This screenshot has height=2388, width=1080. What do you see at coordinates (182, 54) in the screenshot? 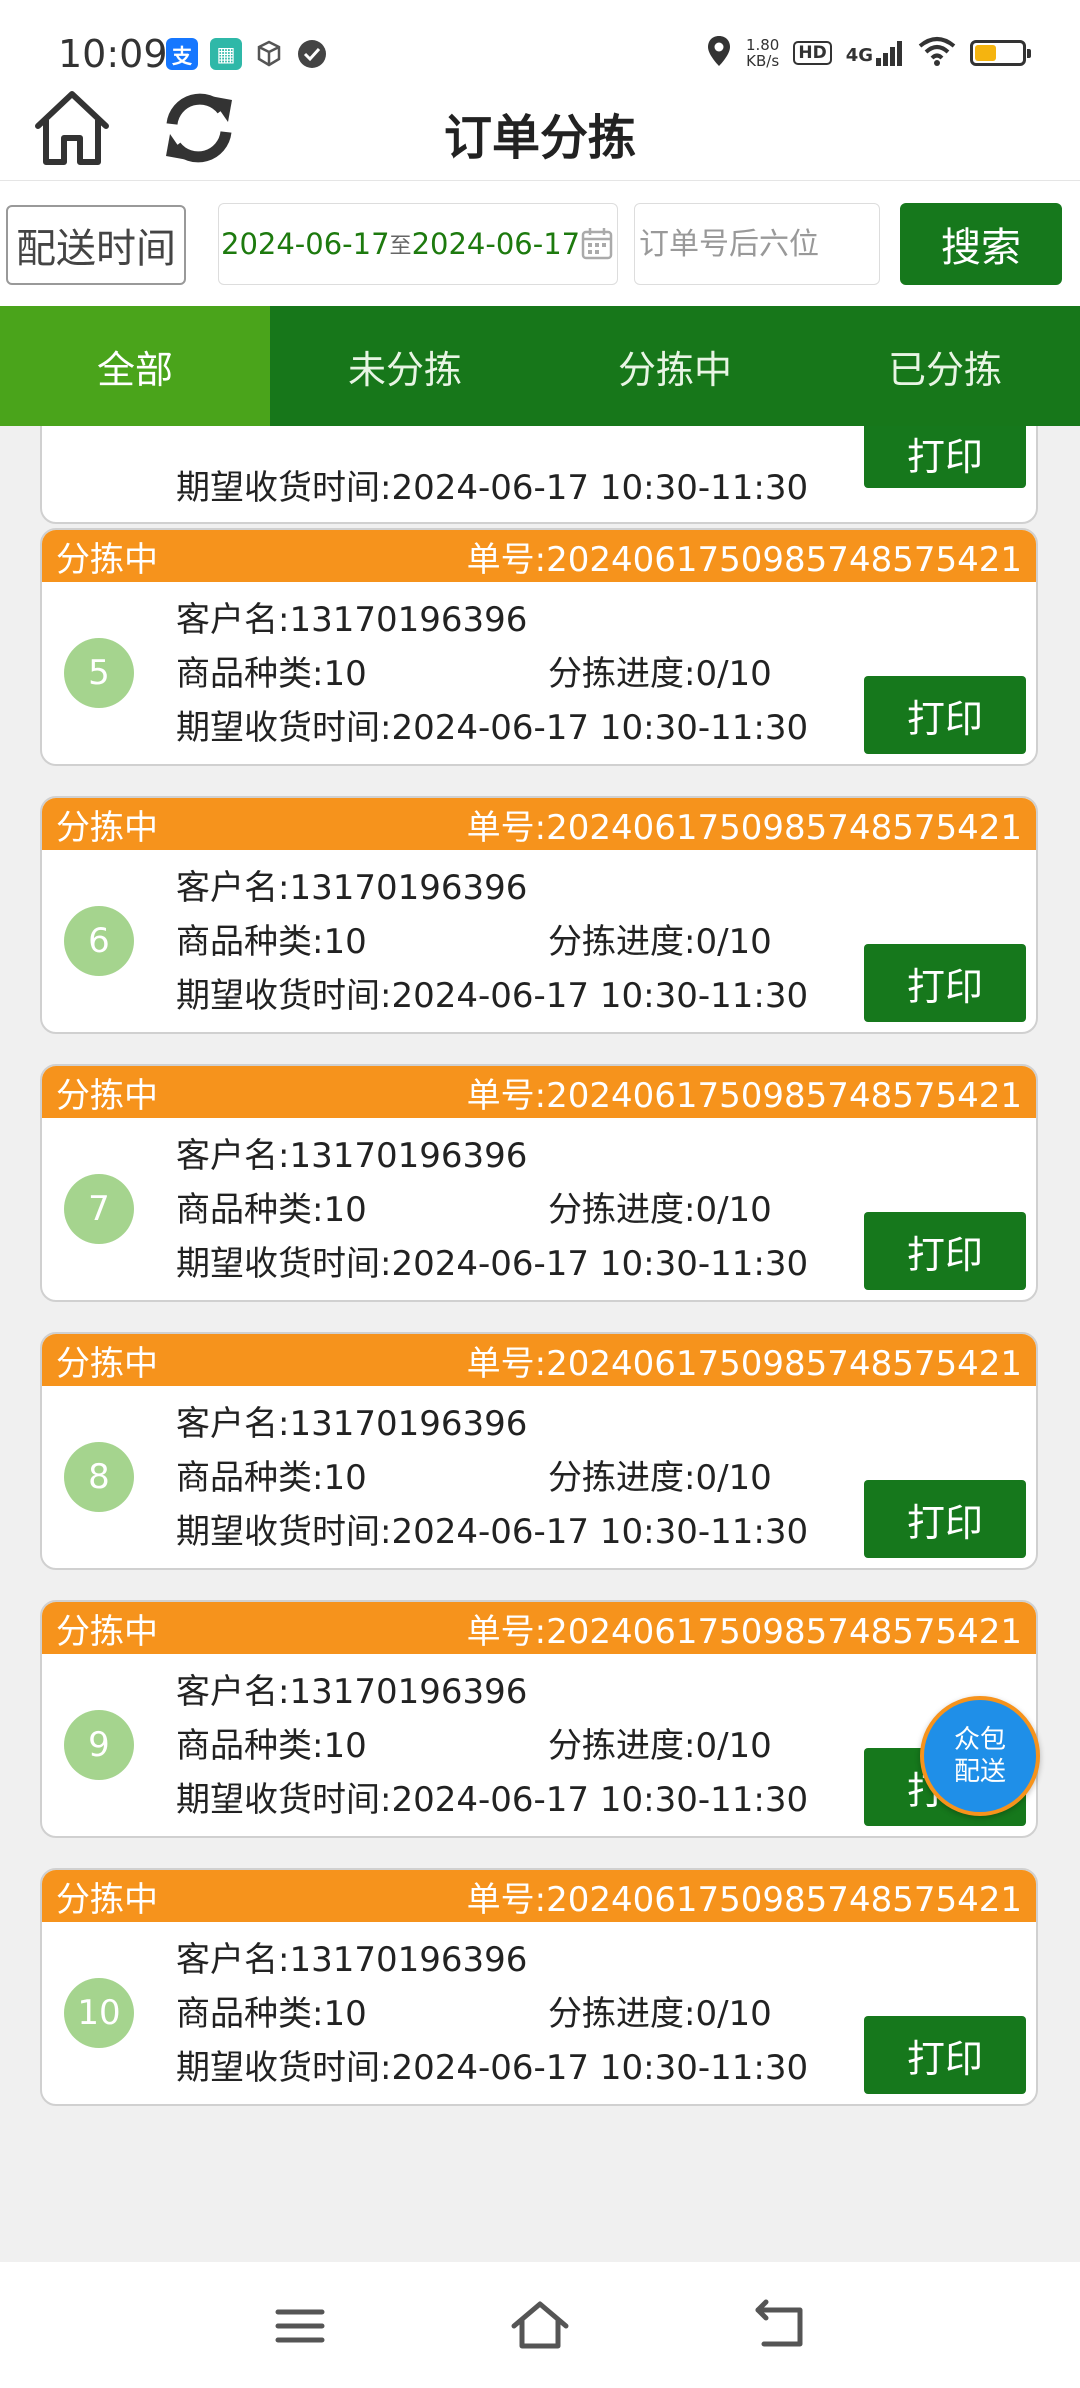
I see `app-notification-icon: 支` at bounding box center [182, 54].